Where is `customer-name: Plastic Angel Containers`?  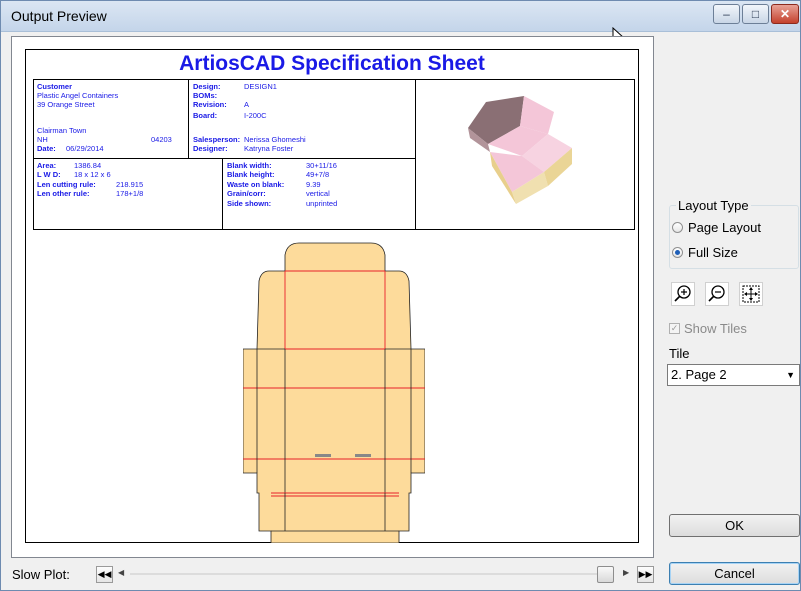 customer-name: Plastic Angel Containers is located at coordinates (78, 95).